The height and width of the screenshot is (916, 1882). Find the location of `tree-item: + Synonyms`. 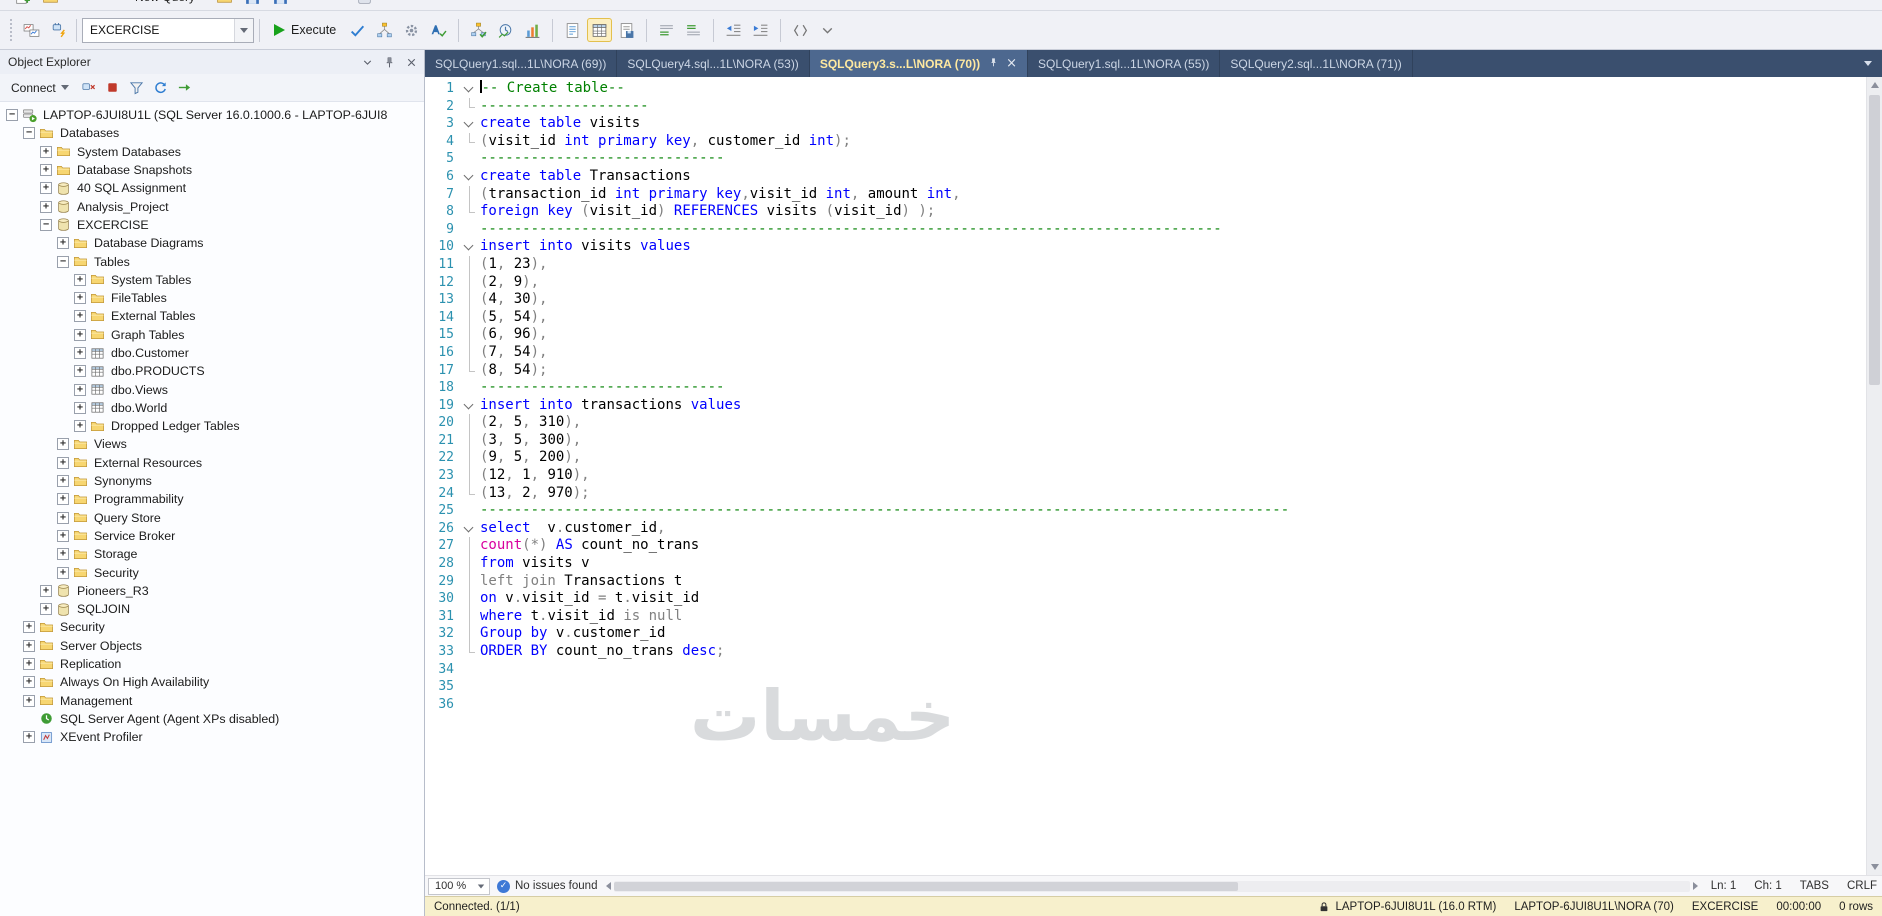

tree-item: + Synonyms is located at coordinates (212, 481).